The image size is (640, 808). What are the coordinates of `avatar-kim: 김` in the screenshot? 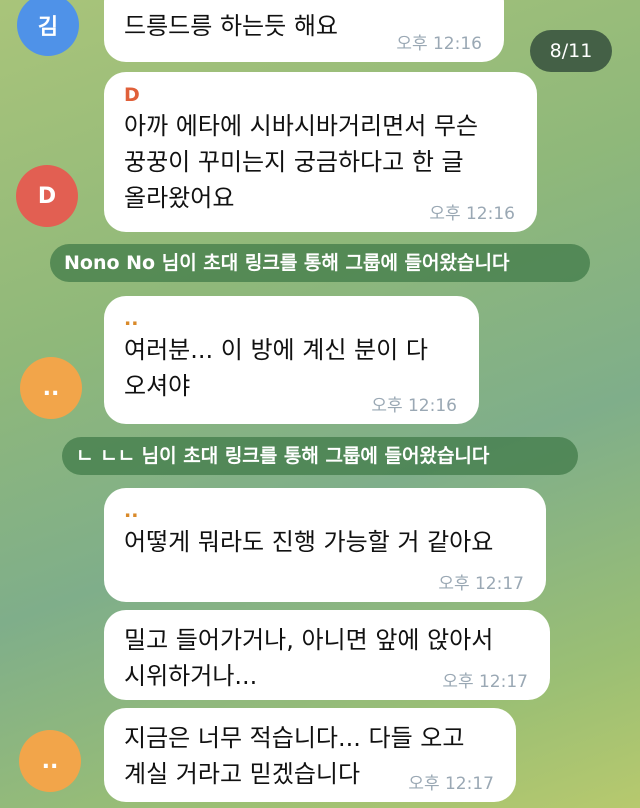 It's located at (48, 28).